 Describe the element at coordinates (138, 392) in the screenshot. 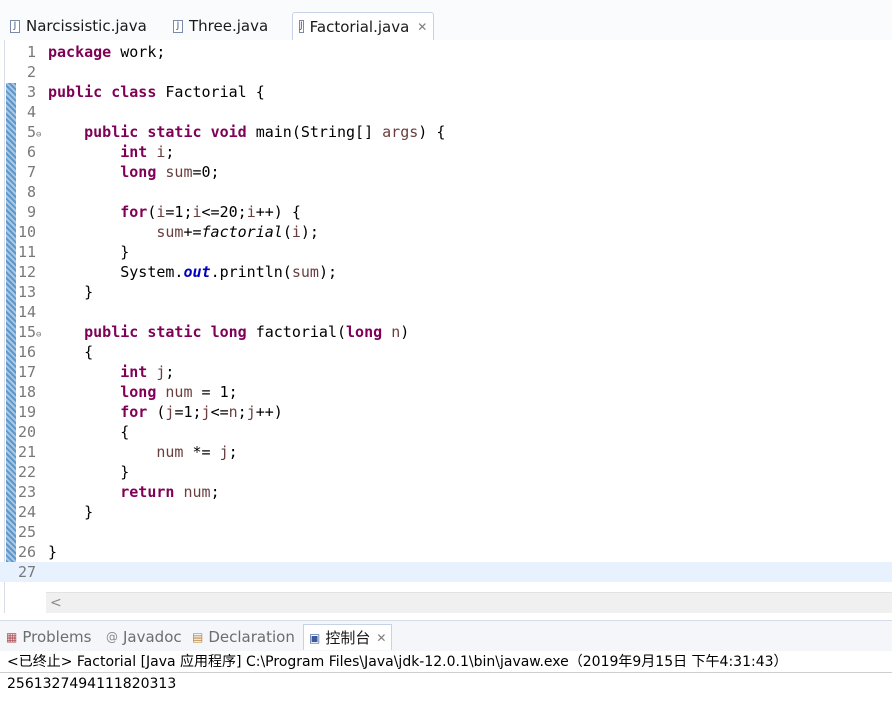

I see `code-token: long` at that location.